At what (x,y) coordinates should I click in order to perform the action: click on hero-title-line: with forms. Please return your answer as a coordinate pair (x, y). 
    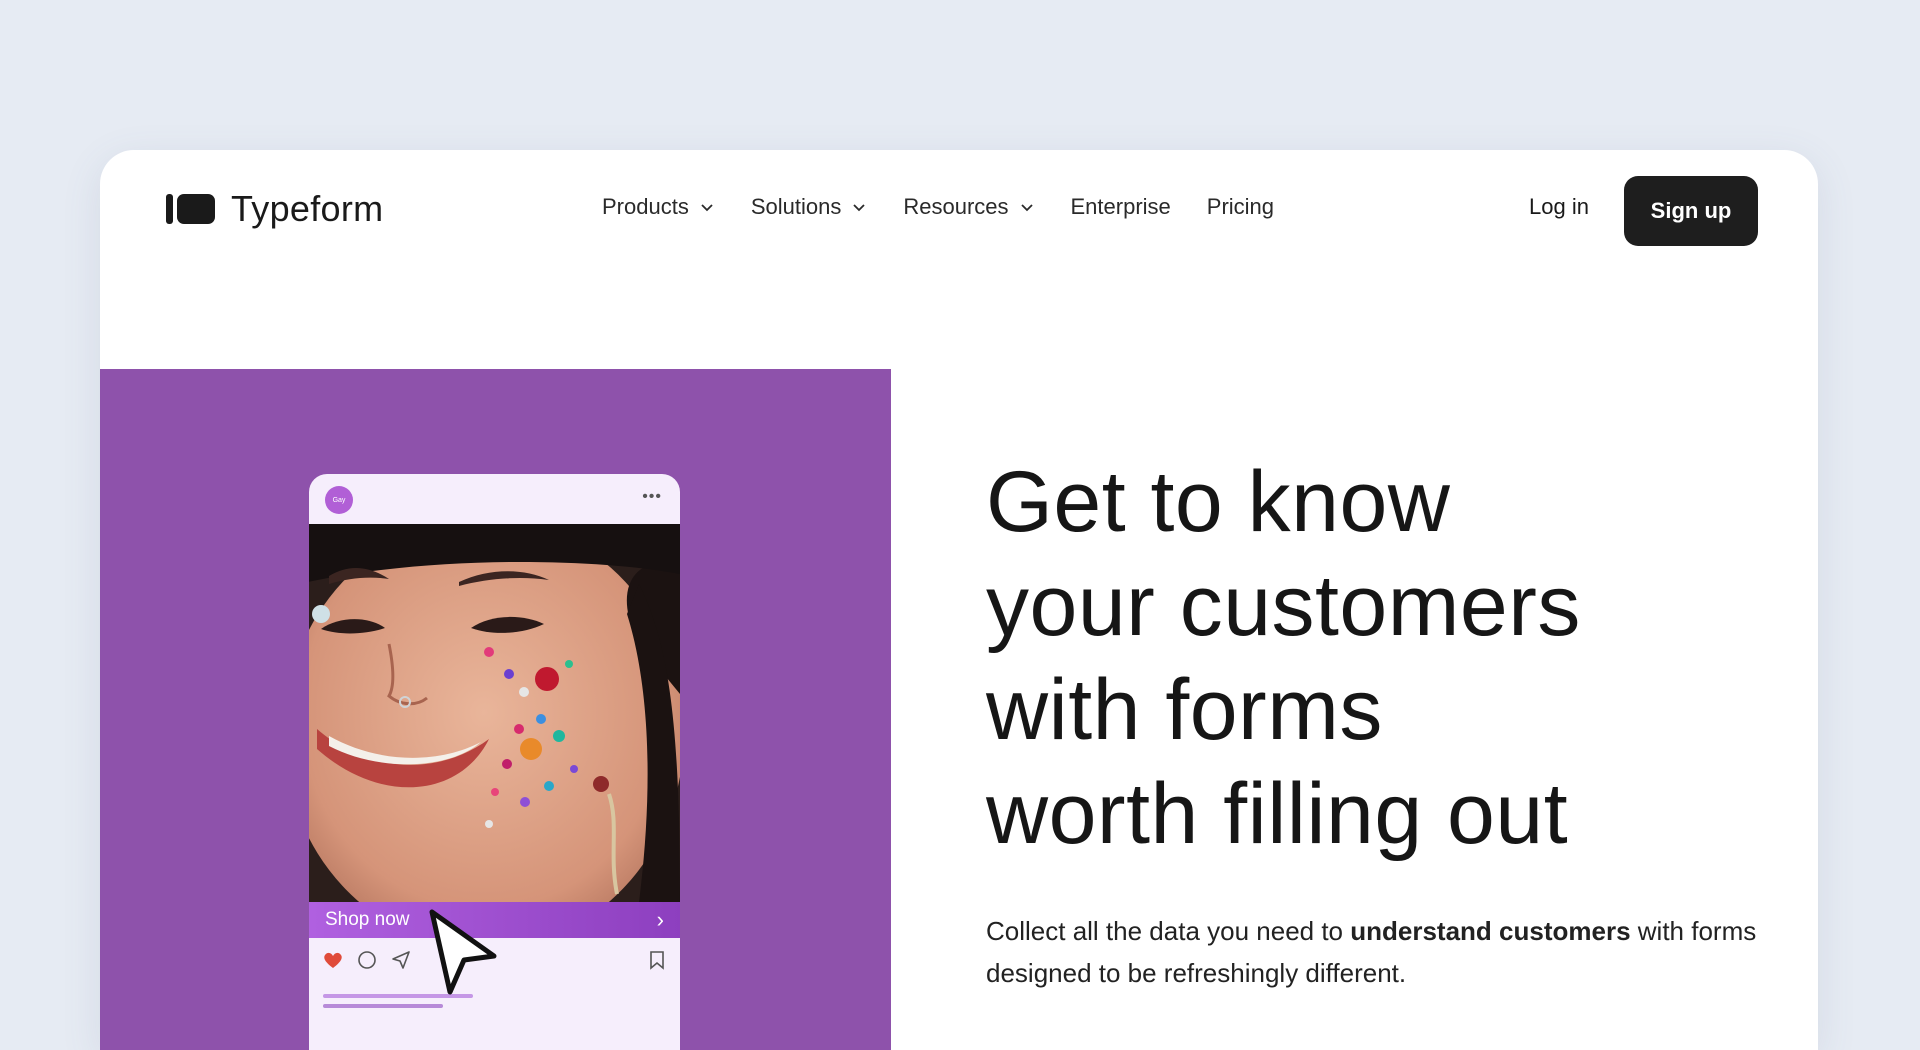
    Looking at the image, I should click on (1184, 710).